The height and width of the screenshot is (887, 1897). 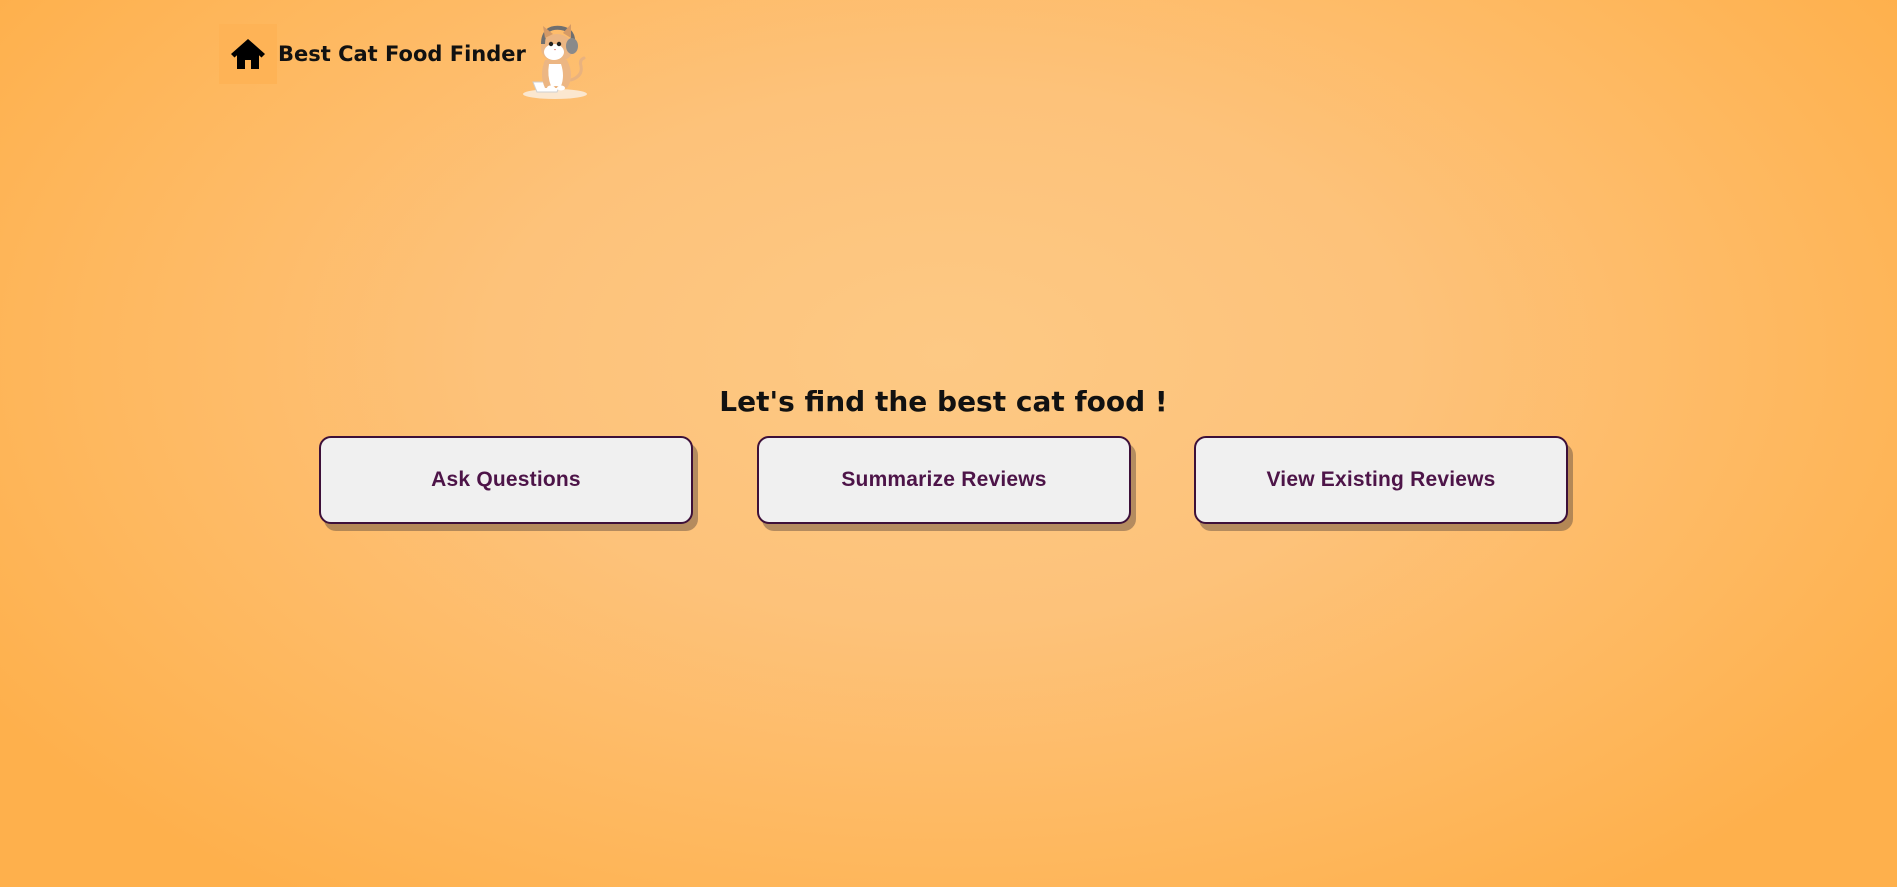 What do you see at coordinates (402, 54) in the screenshot?
I see `app-title: Best Cat Food Finder` at bounding box center [402, 54].